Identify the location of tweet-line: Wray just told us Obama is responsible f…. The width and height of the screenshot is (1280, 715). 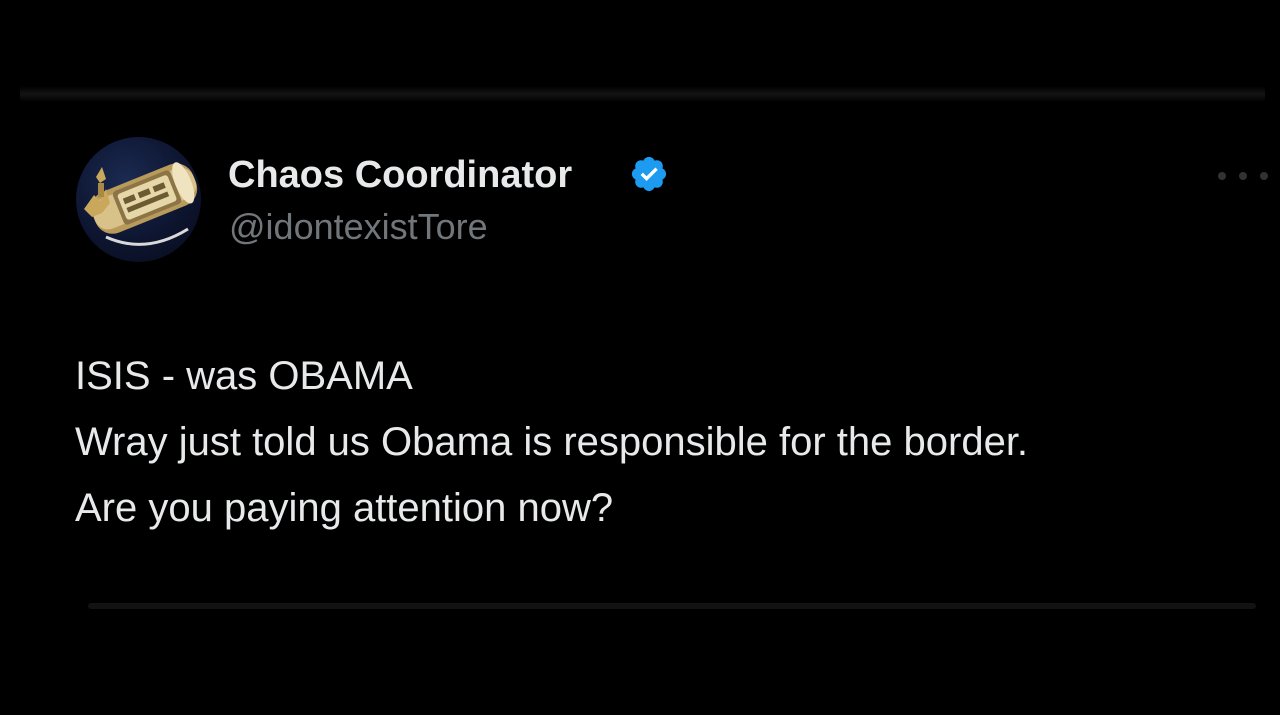
(552, 442).